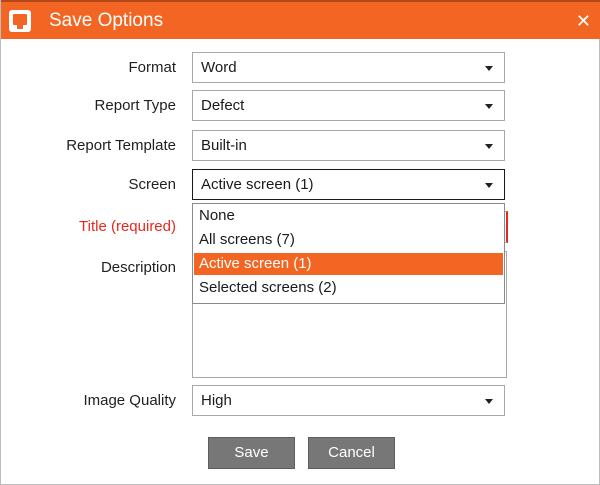 The width and height of the screenshot is (600, 485). Describe the element at coordinates (106, 20) in the screenshot. I see `dialog-title: Save Options` at that location.